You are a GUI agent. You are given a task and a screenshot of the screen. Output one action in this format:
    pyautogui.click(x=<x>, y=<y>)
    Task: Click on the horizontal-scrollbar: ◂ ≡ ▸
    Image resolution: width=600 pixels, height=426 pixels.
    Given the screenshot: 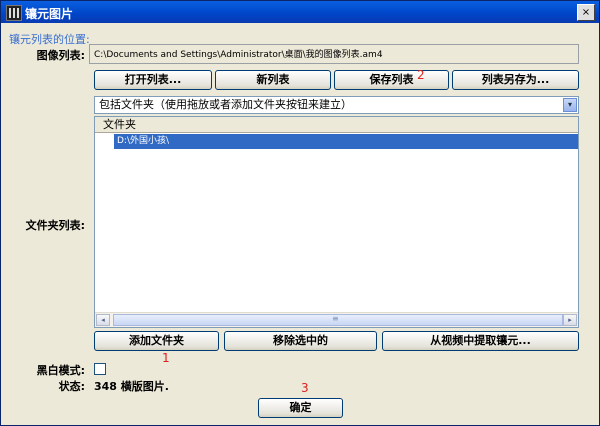 What is the action you would take?
    pyautogui.click(x=336, y=319)
    